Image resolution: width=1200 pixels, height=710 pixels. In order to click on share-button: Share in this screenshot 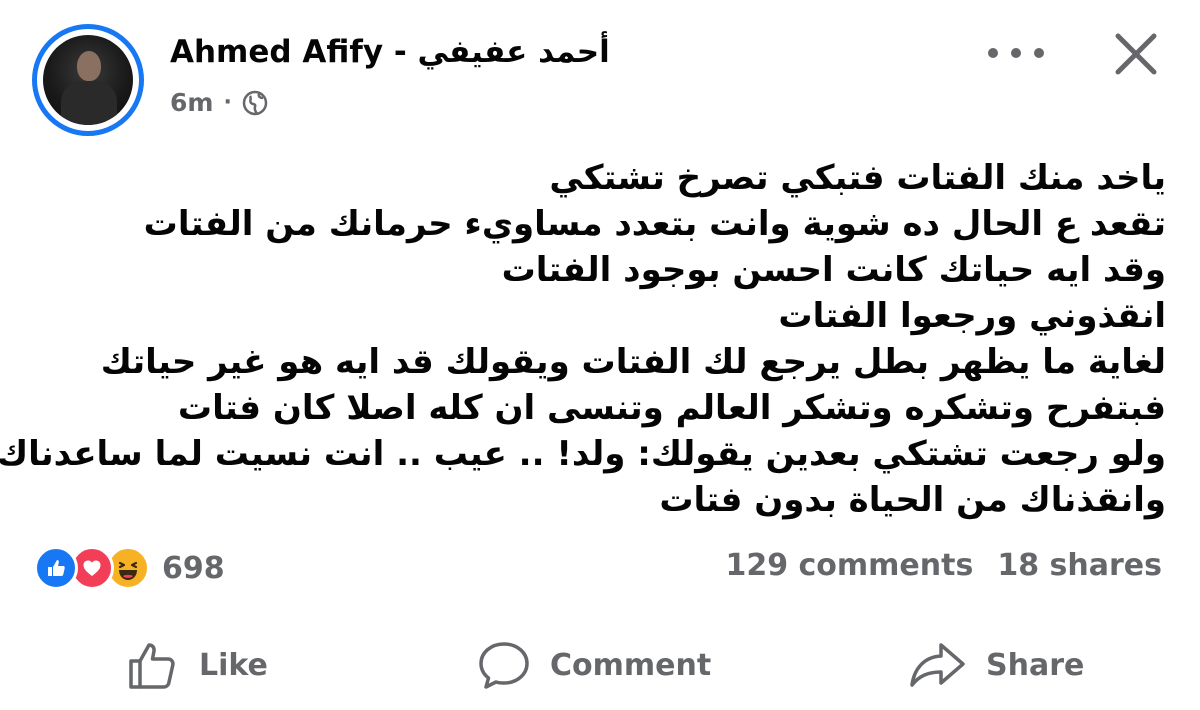, I will do `click(996, 665)`.